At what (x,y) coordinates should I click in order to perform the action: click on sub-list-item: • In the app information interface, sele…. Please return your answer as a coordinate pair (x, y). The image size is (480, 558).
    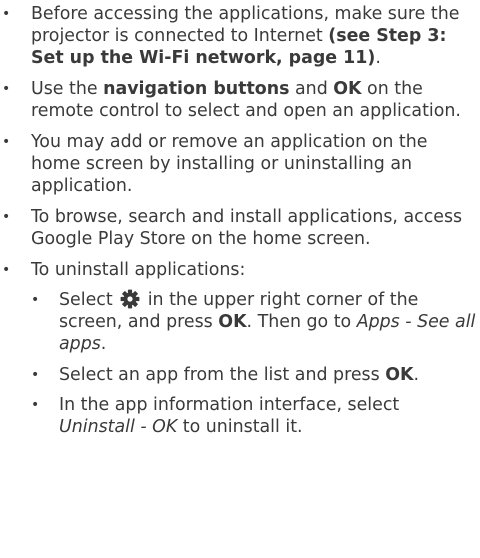
    Looking at the image, I should click on (240, 416).